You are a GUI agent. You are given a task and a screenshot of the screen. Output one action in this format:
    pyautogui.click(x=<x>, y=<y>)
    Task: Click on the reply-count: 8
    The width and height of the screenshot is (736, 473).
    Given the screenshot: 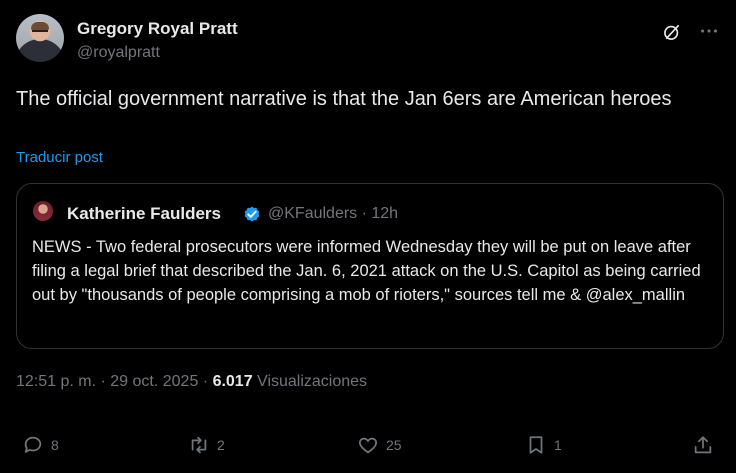 What is the action you would take?
    pyautogui.click(x=55, y=445)
    